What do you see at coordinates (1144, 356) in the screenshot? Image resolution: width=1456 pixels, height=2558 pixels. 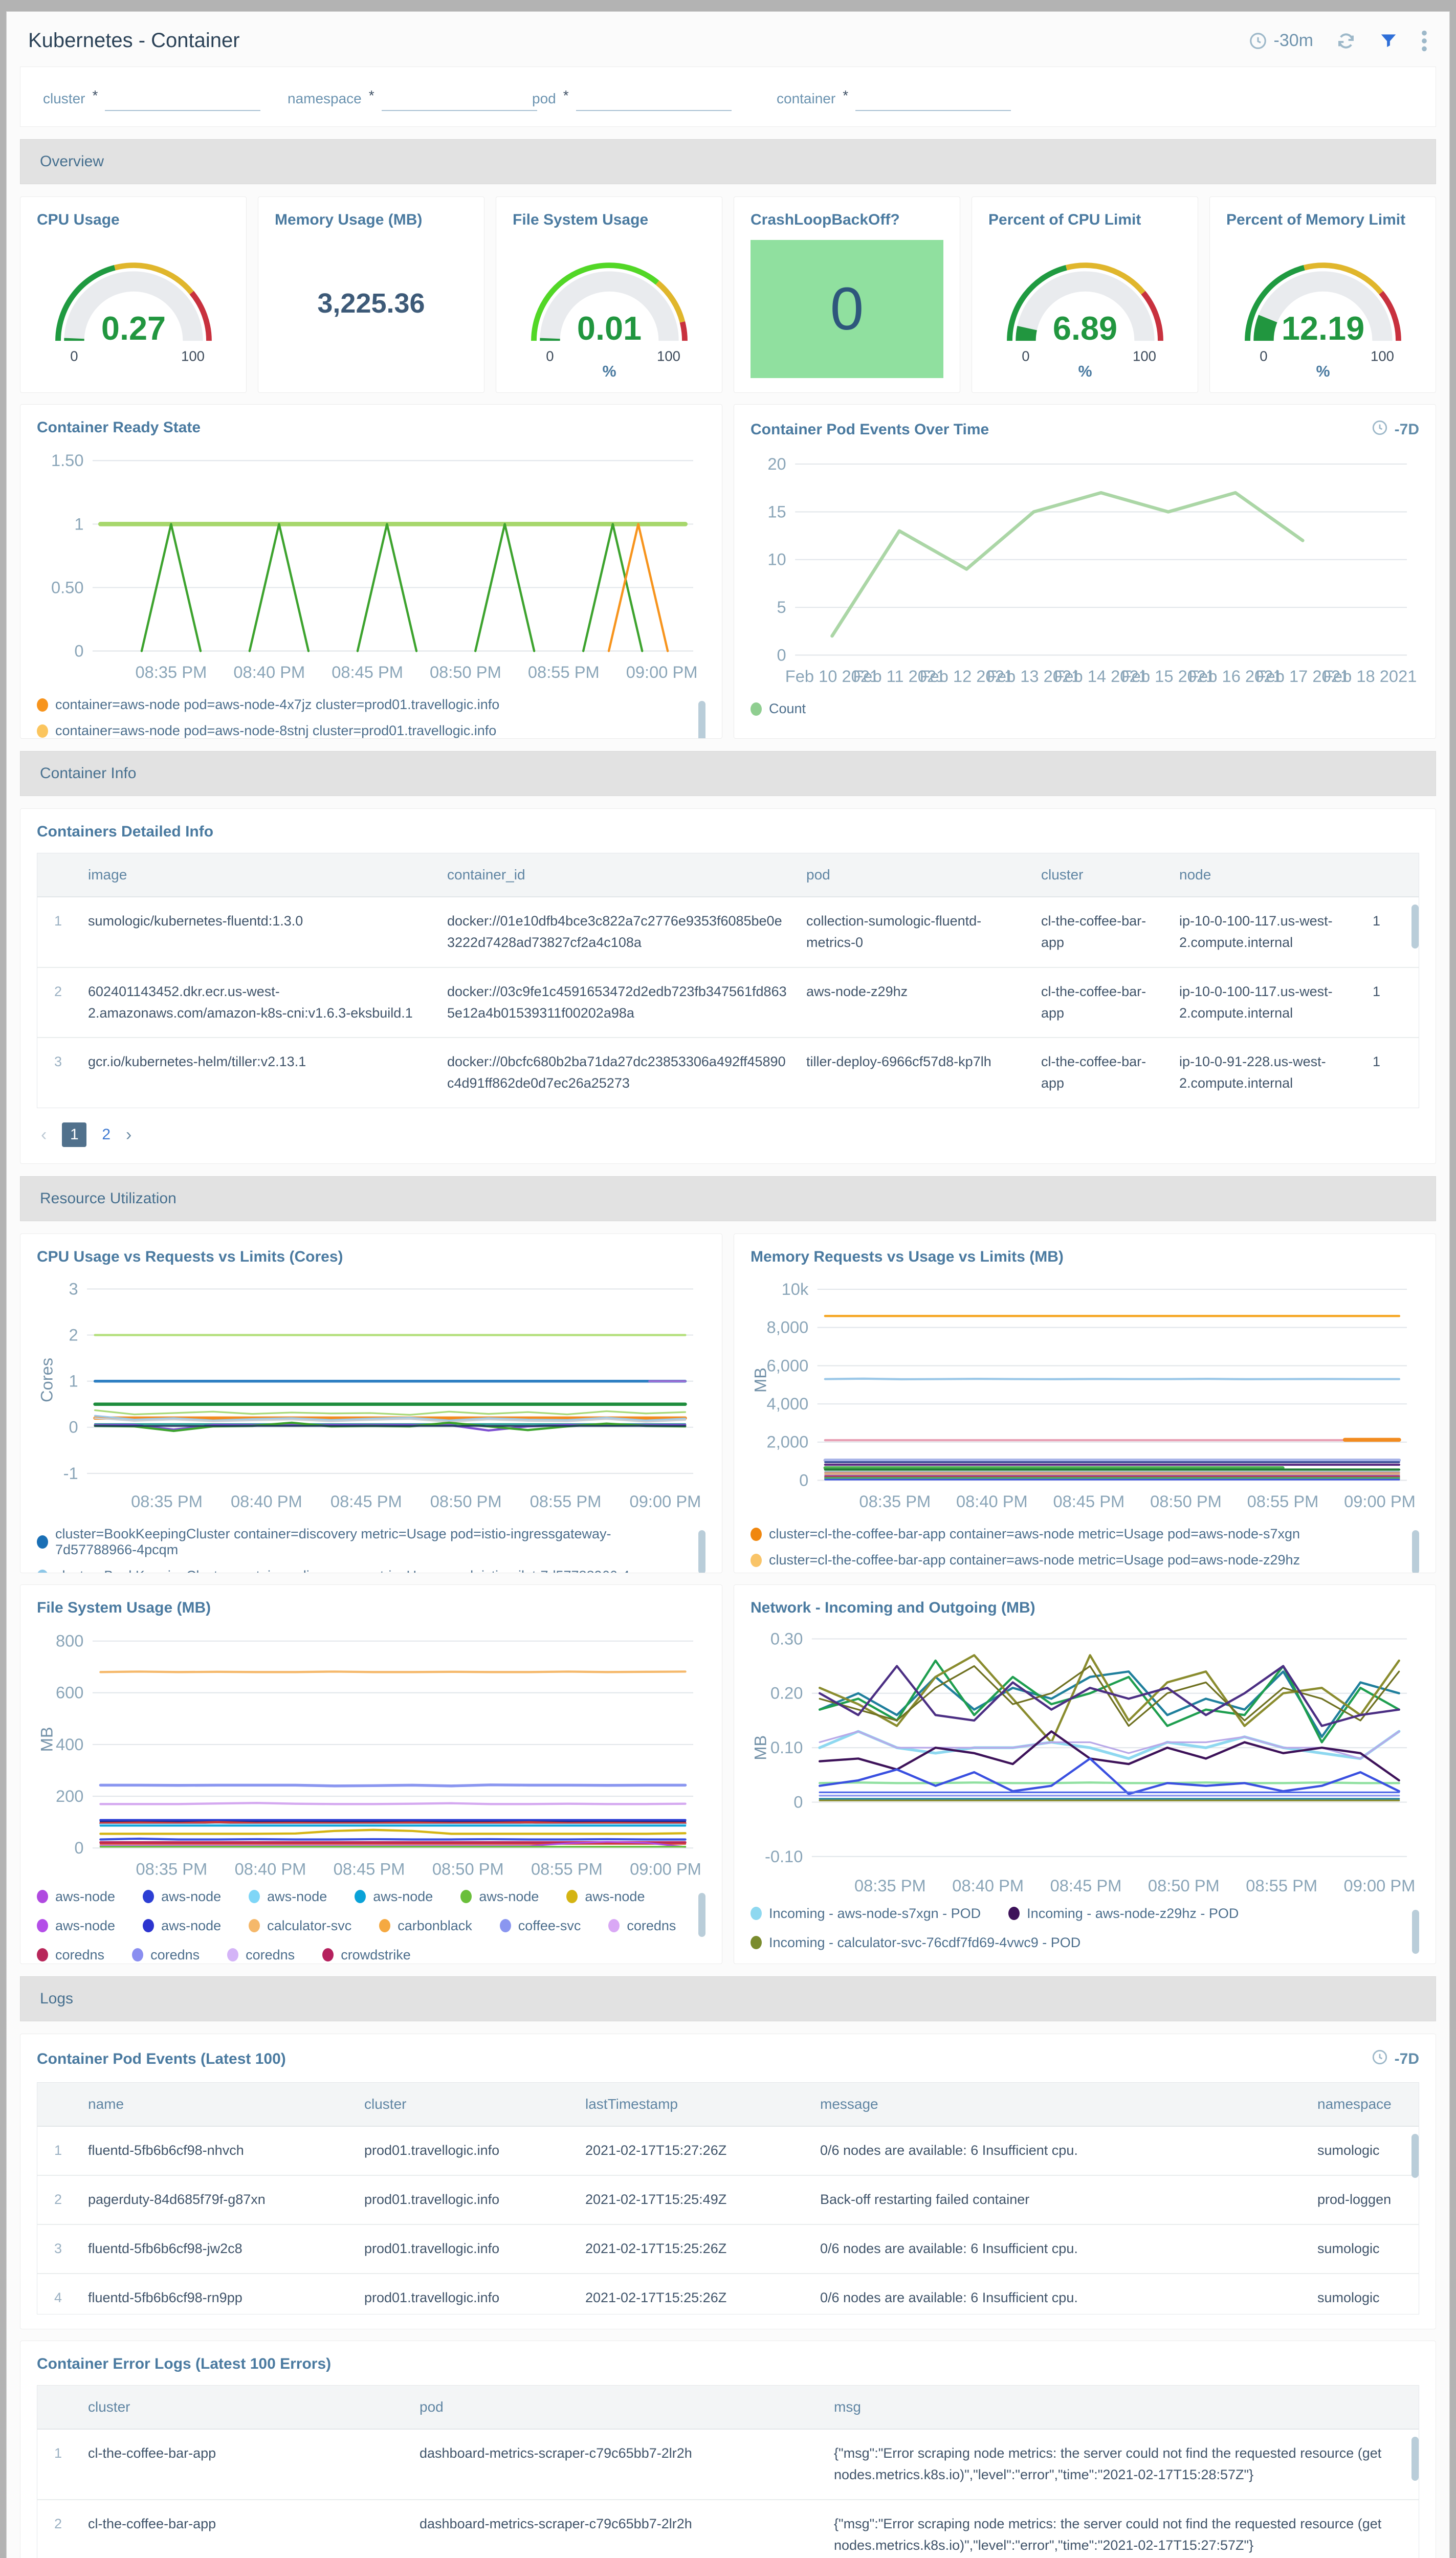 I see `svg-text: 100` at bounding box center [1144, 356].